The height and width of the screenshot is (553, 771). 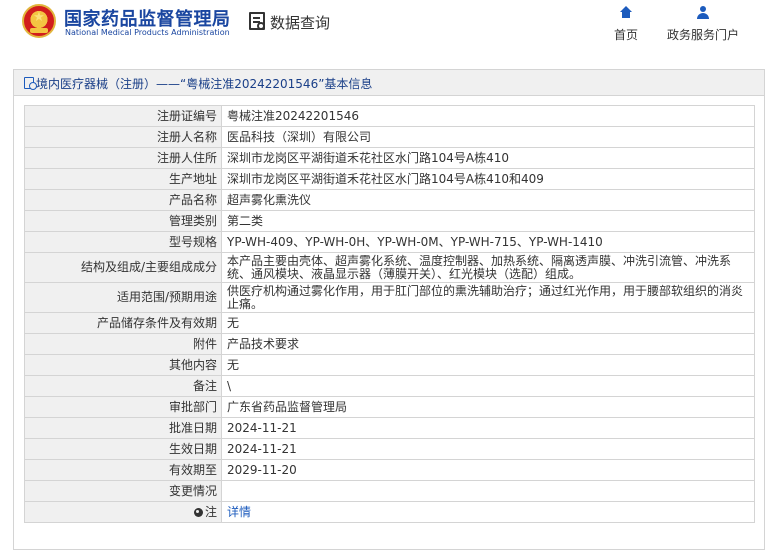 What do you see at coordinates (204, 343) in the screenshot?
I see `field-label-text: 附件` at bounding box center [204, 343].